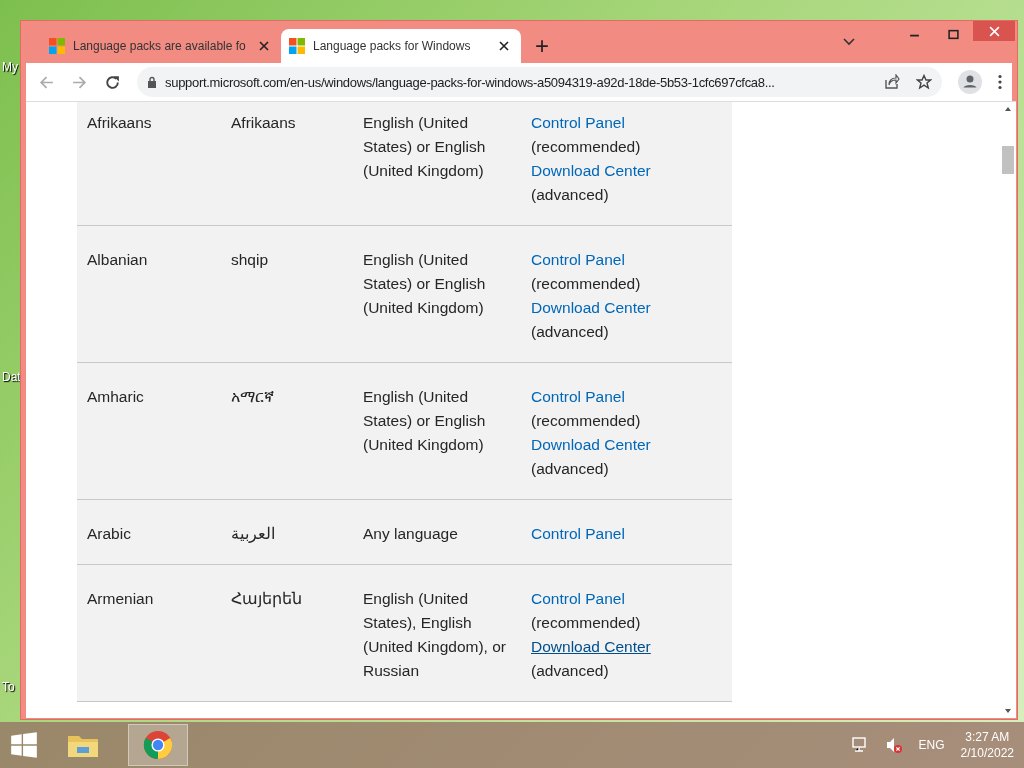 The image size is (1024, 768). I want to click on native-name-cell-text: አማርኛ, so click(253, 397).